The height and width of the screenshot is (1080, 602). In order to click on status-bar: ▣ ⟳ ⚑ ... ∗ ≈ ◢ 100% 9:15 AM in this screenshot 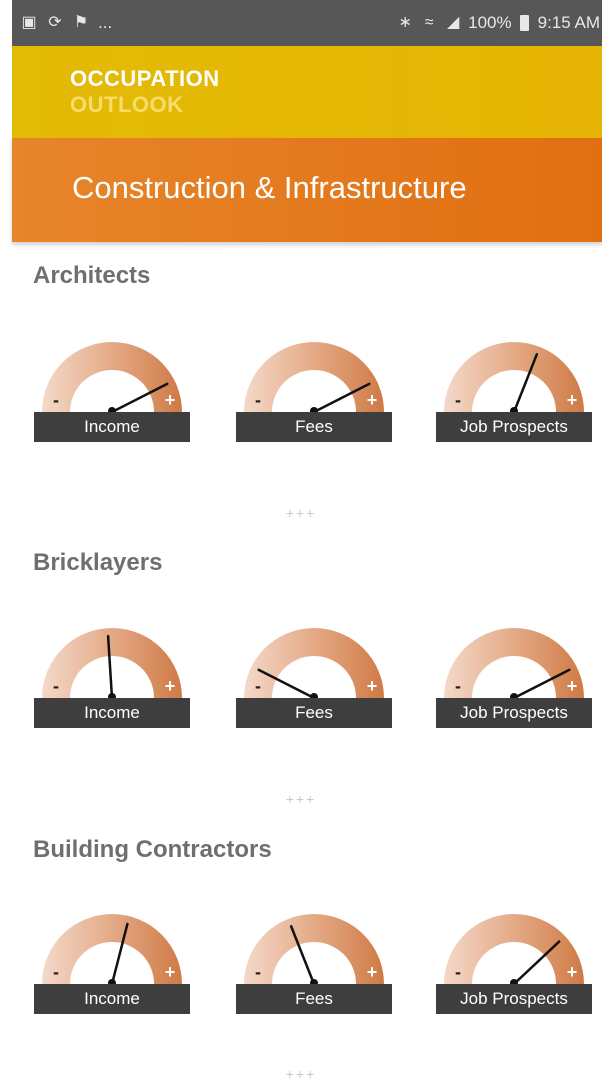, I will do `click(307, 23)`.